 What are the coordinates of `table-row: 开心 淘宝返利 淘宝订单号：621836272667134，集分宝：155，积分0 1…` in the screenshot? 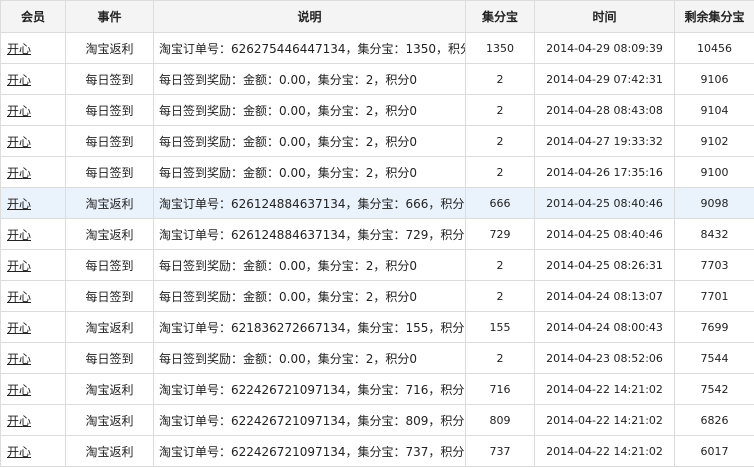 It's located at (377, 327).